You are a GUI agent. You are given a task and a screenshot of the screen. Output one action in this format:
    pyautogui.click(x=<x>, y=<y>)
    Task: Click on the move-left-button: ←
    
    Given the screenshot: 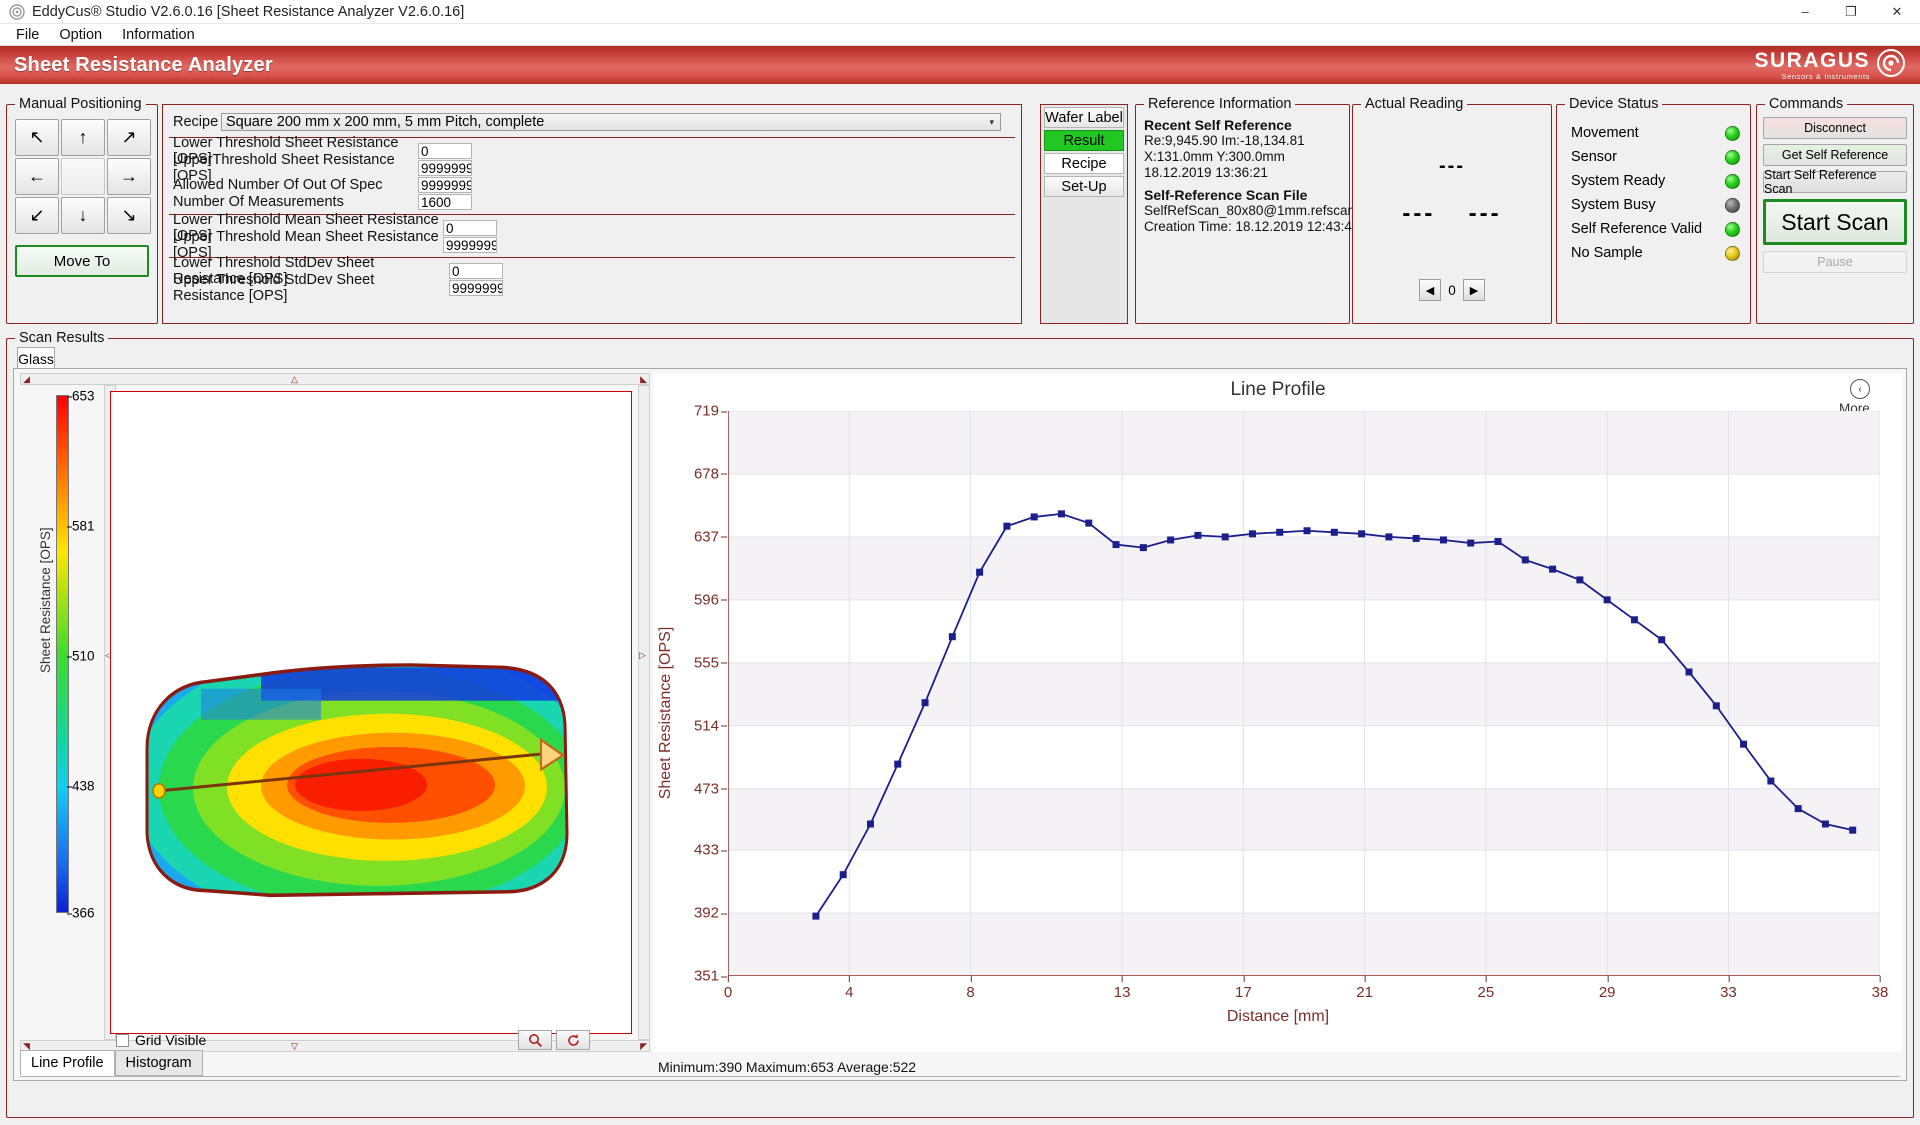 What is the action you would take?
    pyautogui.click(x=37, y=176)
    